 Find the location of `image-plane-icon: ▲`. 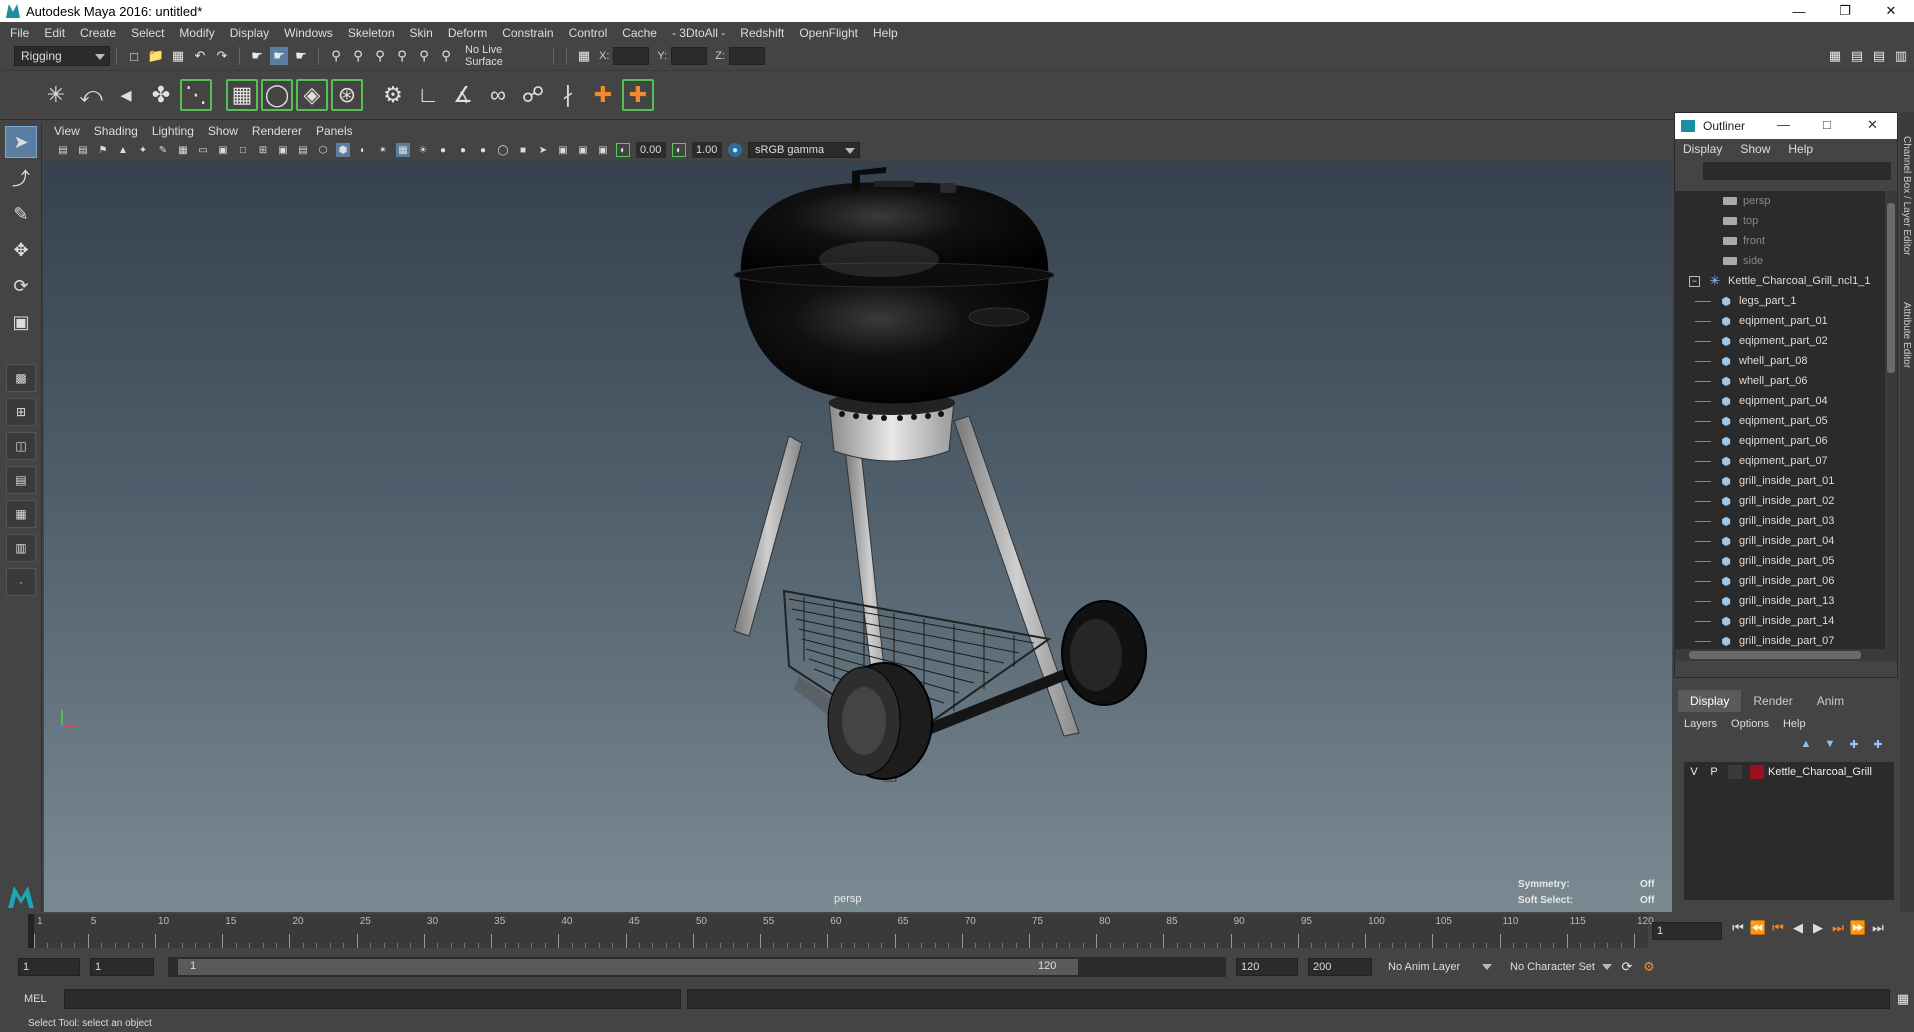

image-plane-icon: ▲ is located at coordinates (123, 150).